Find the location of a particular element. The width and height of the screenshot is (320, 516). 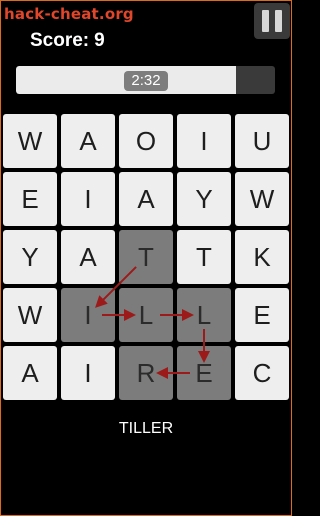

letter-tile-r3c3: T is located at coordinates (146, 257).